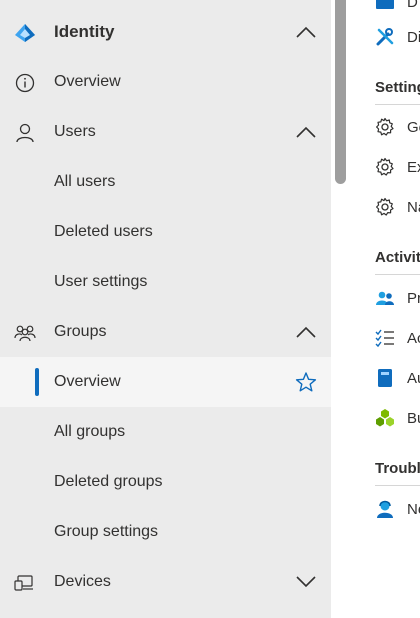 This screenshot has width=420, height=618. What do you see at coordinates (397, 378) in the screenshot?
I see `menu-item-activity-3: Au` at bounding box center [397, 378].